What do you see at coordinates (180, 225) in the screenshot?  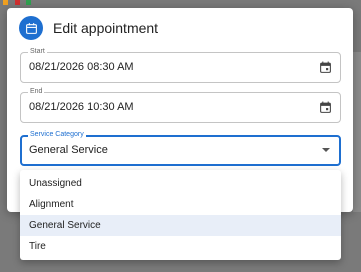 I see `option-general-service: General Service` at bounding box center [180, 225].